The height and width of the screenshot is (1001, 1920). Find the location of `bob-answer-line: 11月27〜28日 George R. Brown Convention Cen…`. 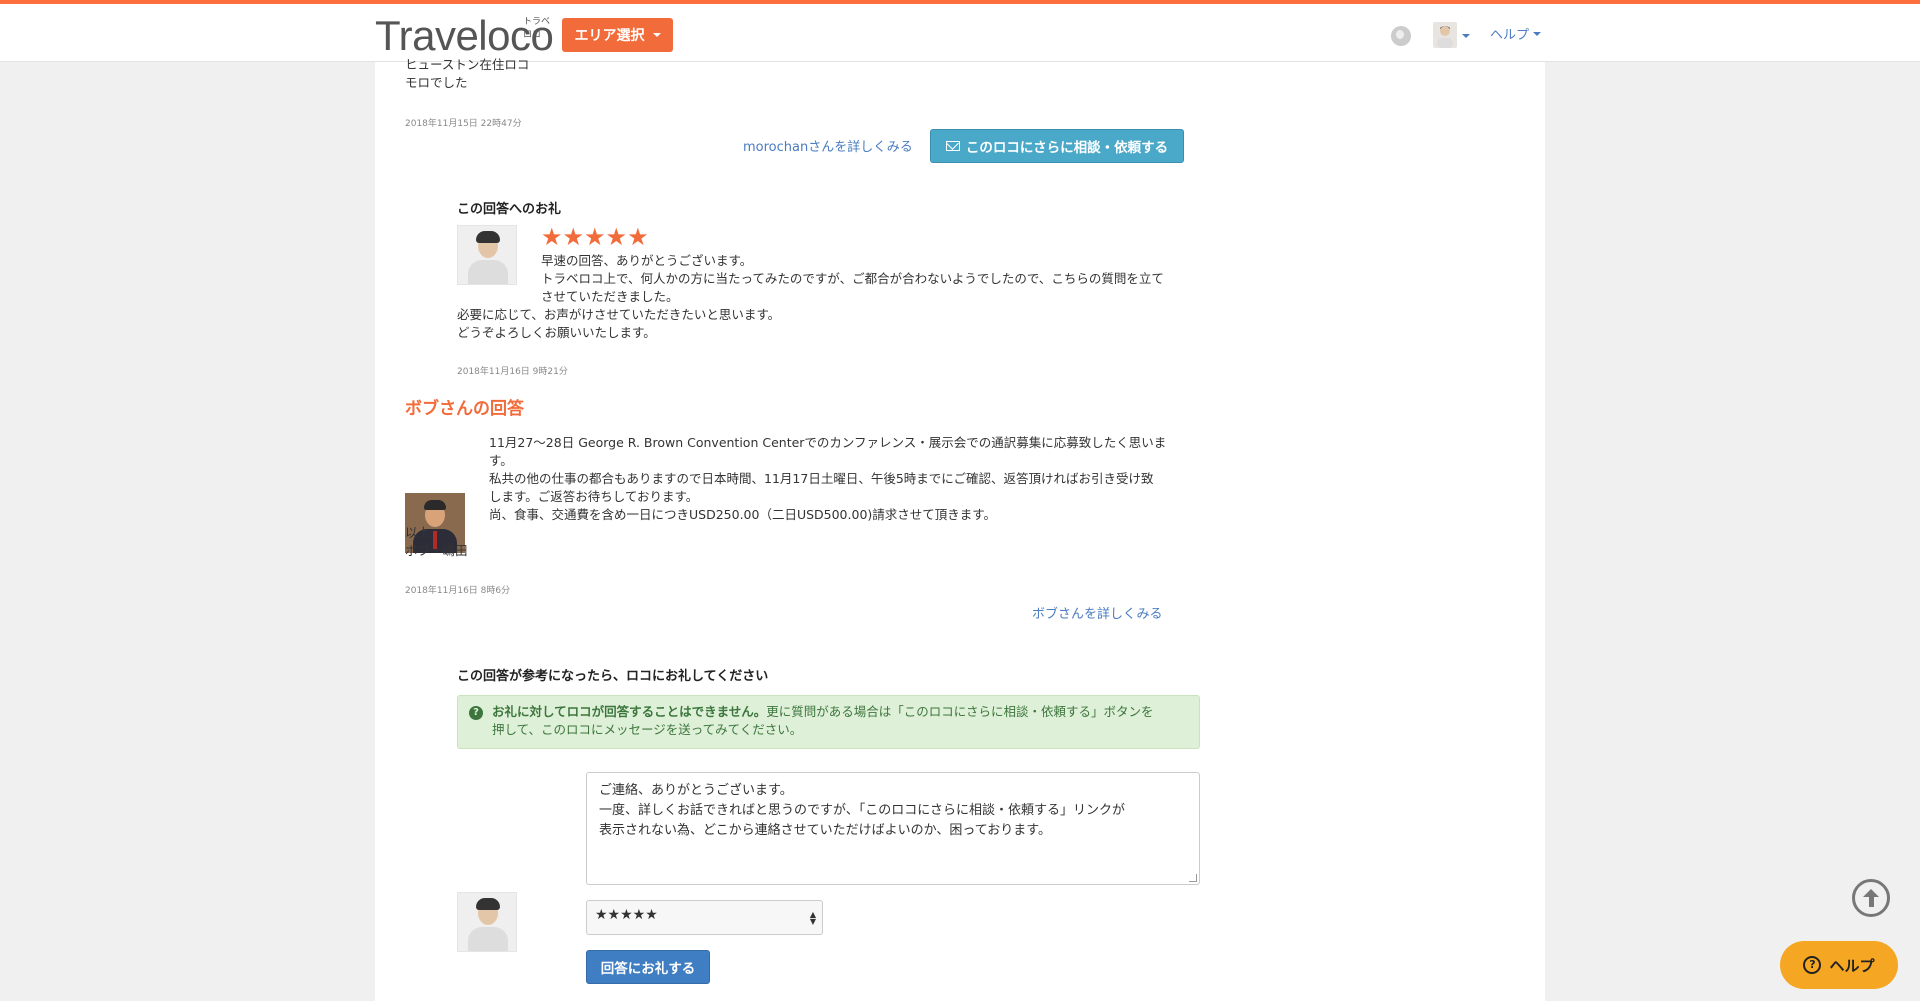

bob-answer-line: 11月27〜28日 George R. Brown Convention Cen… is located at coordinates (828, 442).